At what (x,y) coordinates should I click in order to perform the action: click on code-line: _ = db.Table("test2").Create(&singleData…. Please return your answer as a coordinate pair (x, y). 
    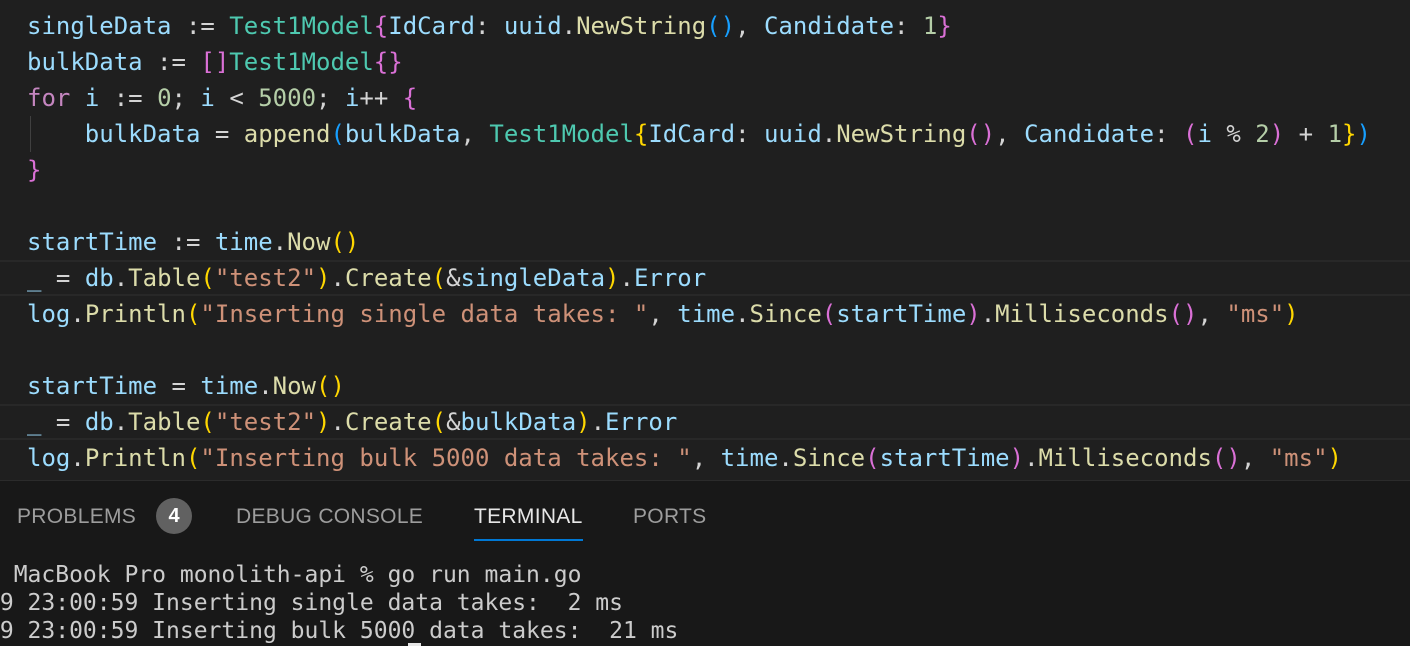
    Looking at the image, I should click on (705, 278).